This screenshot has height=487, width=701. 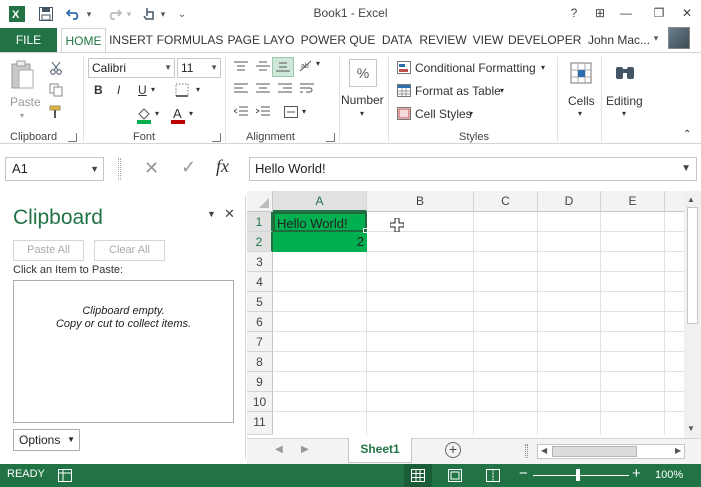 What do you see at coordinates (279, 449) in the screenshot?
I see `sheet-scroll-left-icon: ◀` at bounding box center [279, 449].